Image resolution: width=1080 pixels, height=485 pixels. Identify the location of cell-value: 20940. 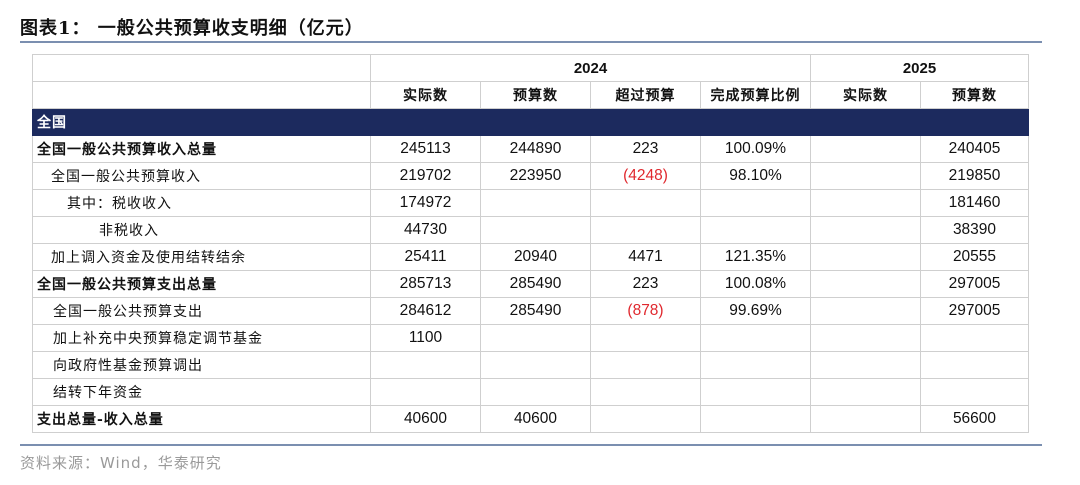
(535, 257).